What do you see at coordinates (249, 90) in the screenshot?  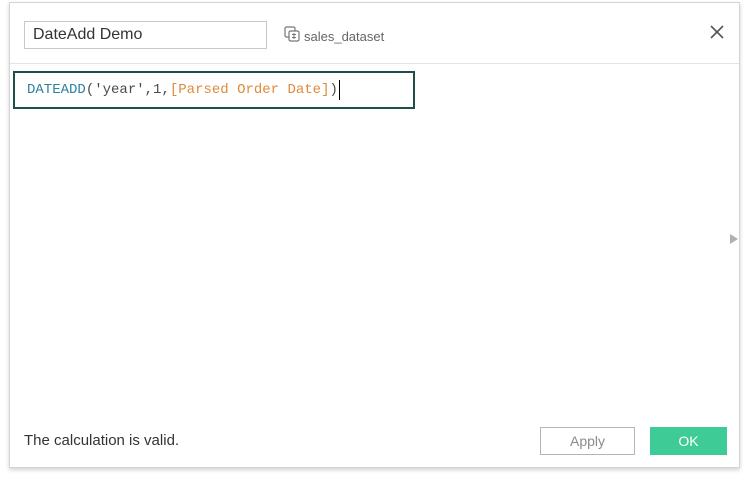 I see `formula-field-arg: [Parsed Order Date]` at bounding box center [249, 90].